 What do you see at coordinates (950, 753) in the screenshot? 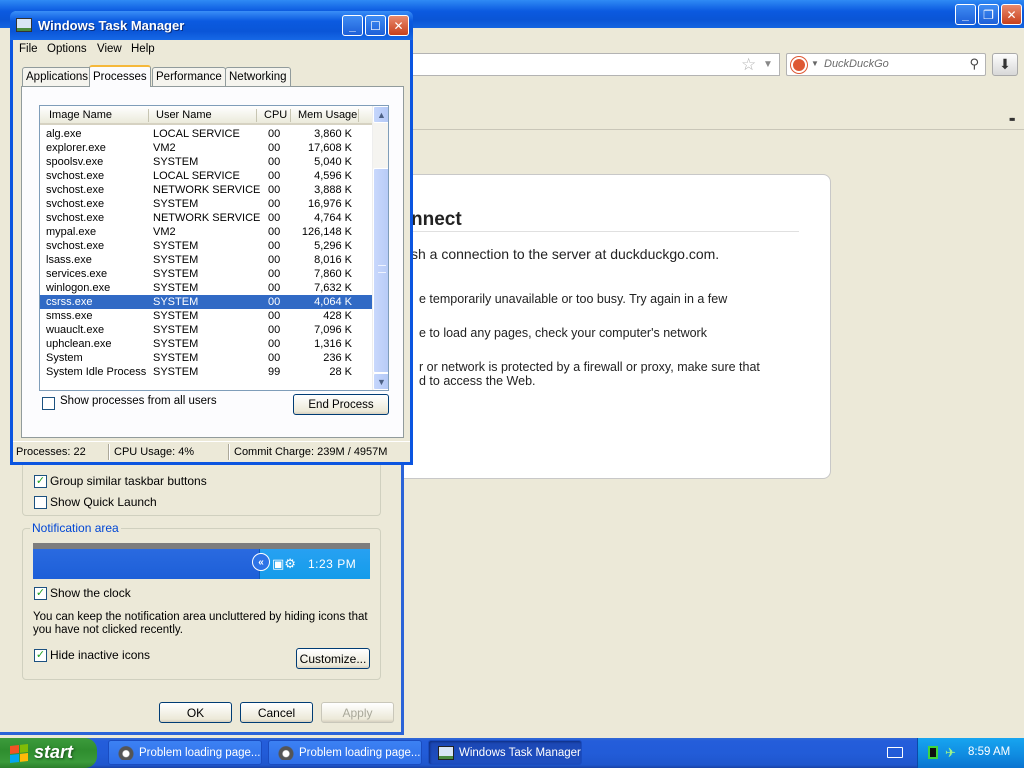
I see `network-icon: ✈` at bounding box center [950, 753].